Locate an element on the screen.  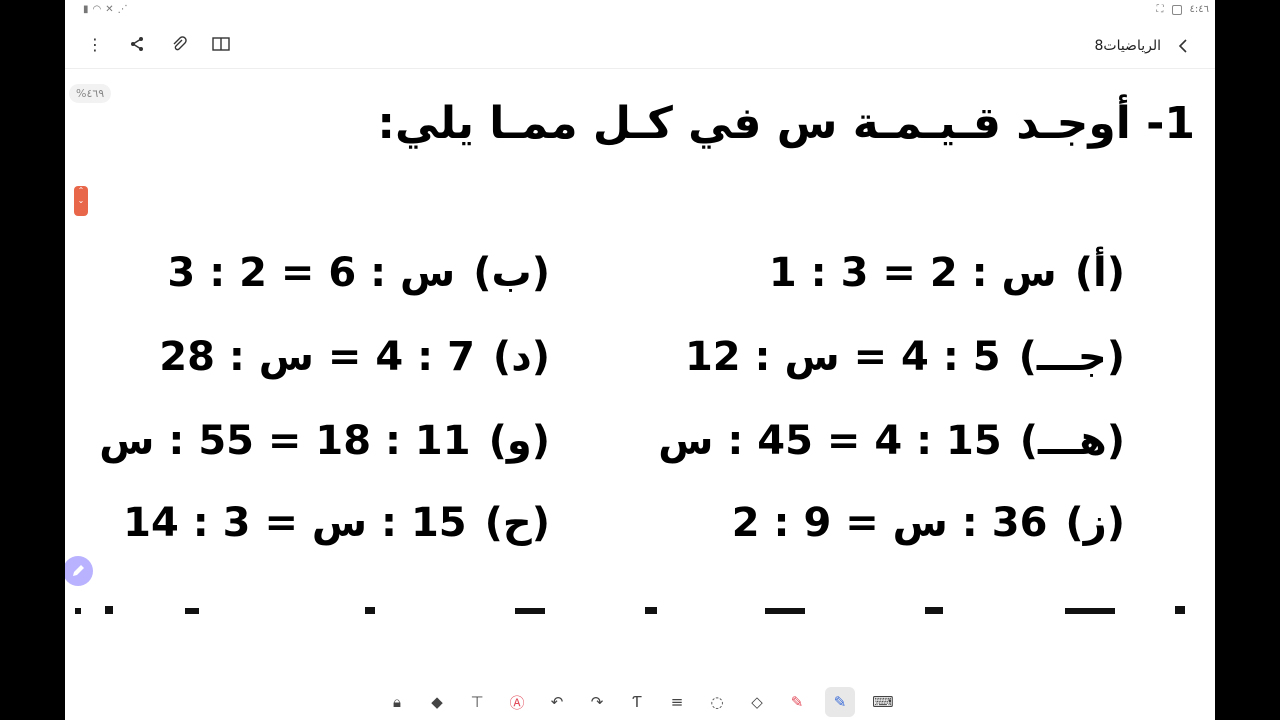
fullscreen-icon: ⛶ is located at coordinates (1160, 9).